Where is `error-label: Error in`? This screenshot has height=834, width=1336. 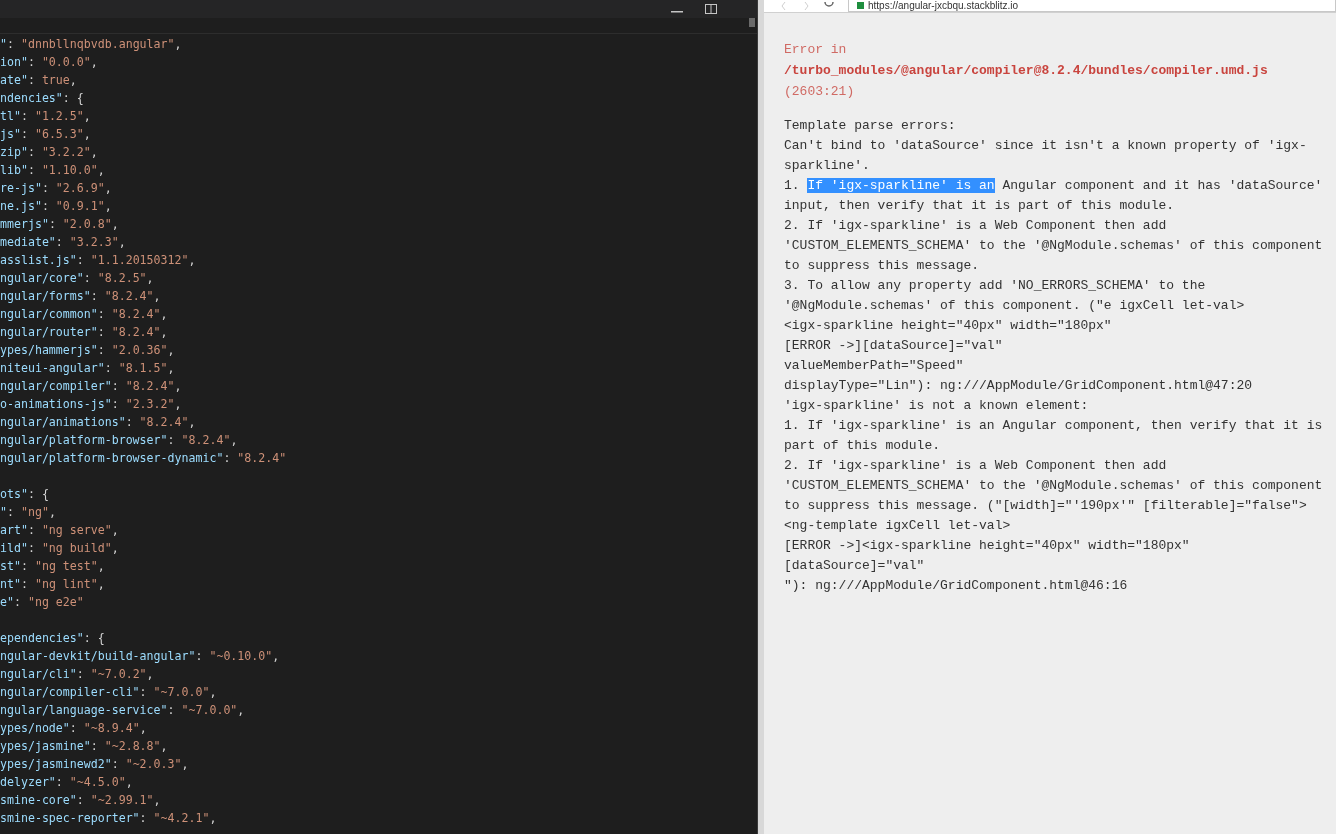
error-label: Error in is located at coordinates (815, 50).